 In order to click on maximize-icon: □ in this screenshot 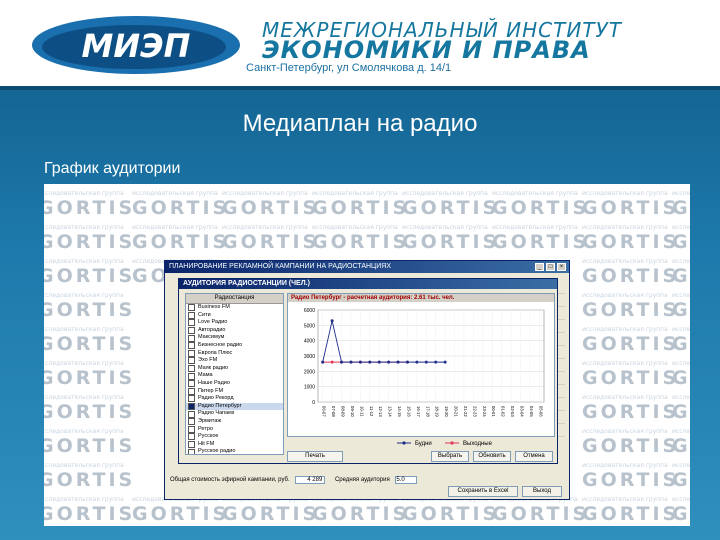, I will do `click(550, 267)`.